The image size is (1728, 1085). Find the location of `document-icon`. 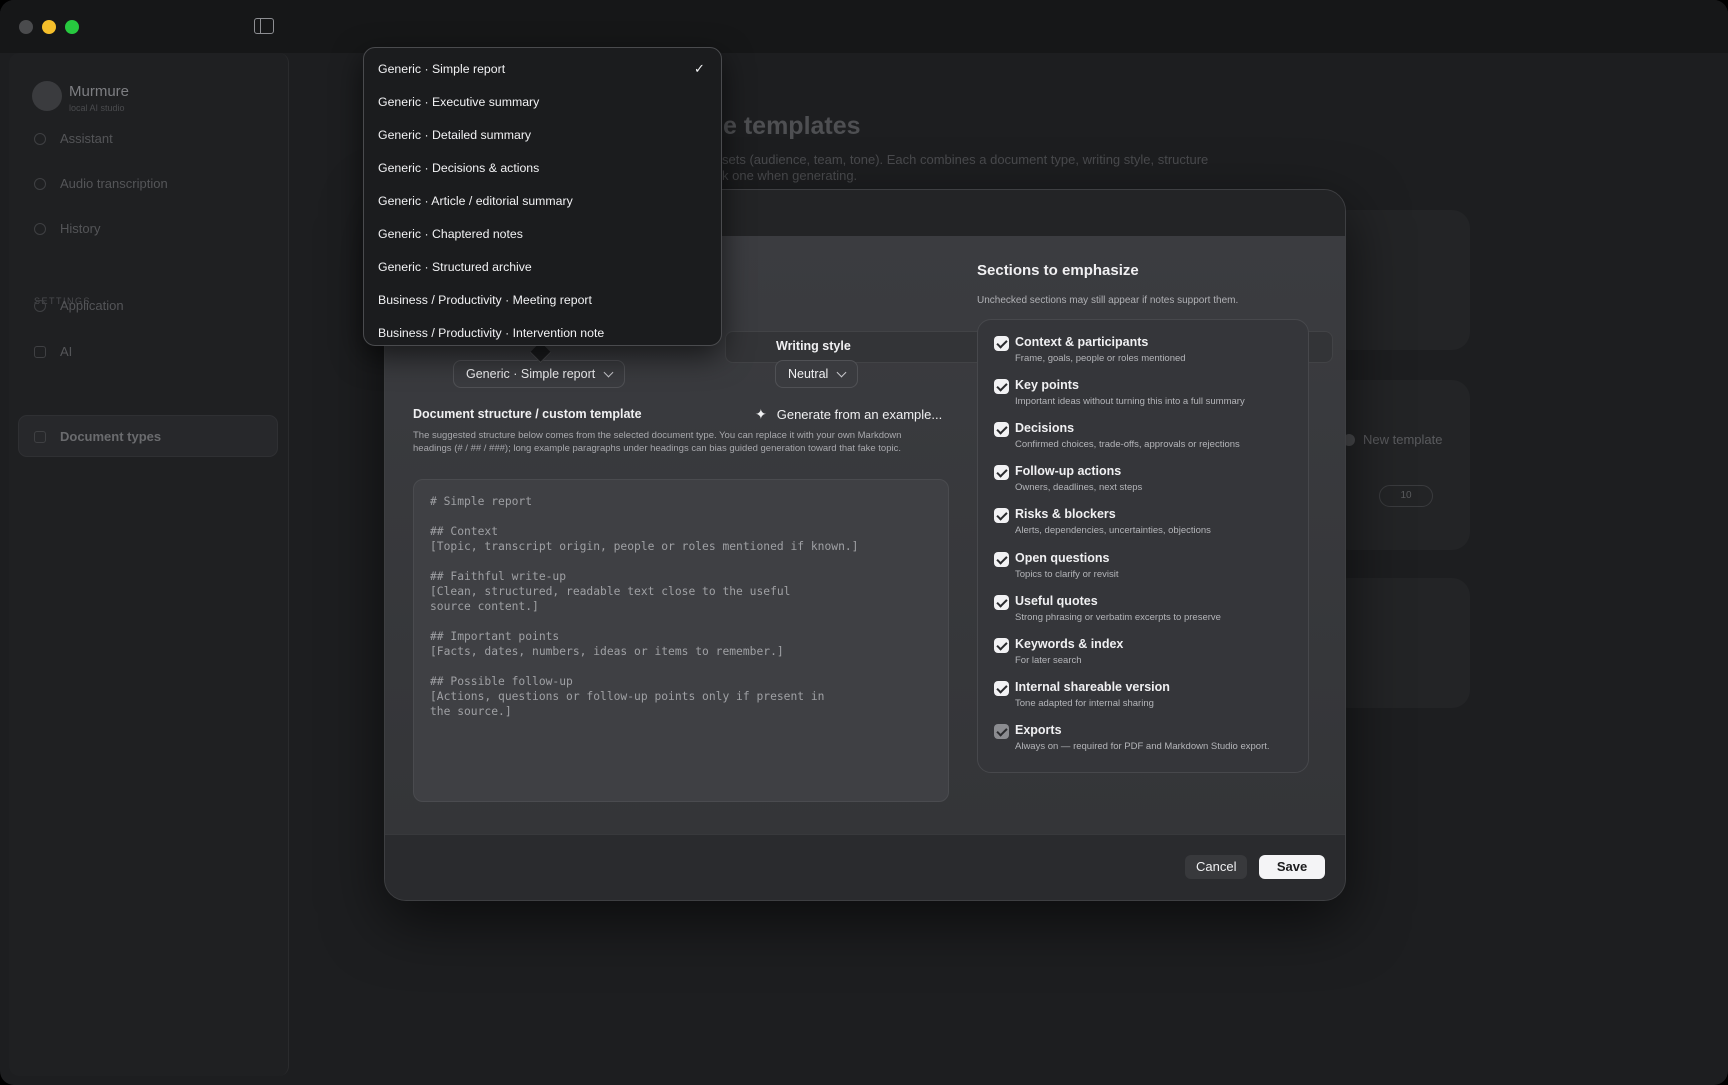

document-icon is located at coordinates (40, 436).